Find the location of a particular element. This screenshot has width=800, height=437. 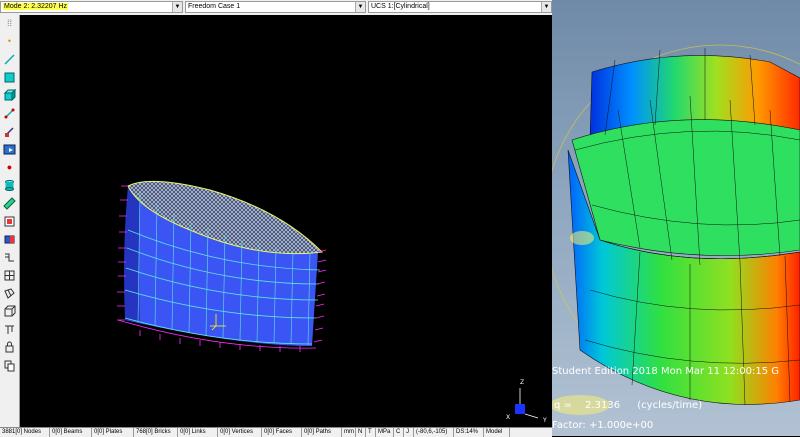

tools-icon is located at coordinates (9, 329).